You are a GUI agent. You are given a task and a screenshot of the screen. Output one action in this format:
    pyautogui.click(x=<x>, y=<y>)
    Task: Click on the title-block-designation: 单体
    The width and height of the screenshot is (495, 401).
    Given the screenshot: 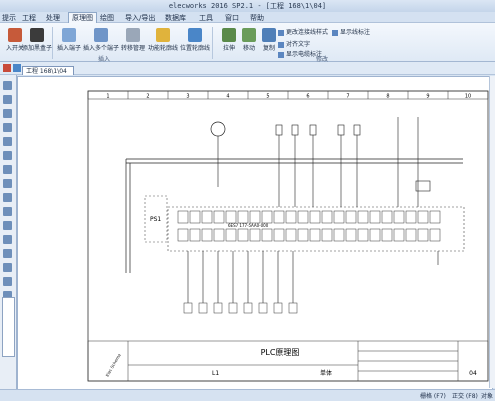 What is the action you would take?
    pyautogui.click(x=326, y=373)
    